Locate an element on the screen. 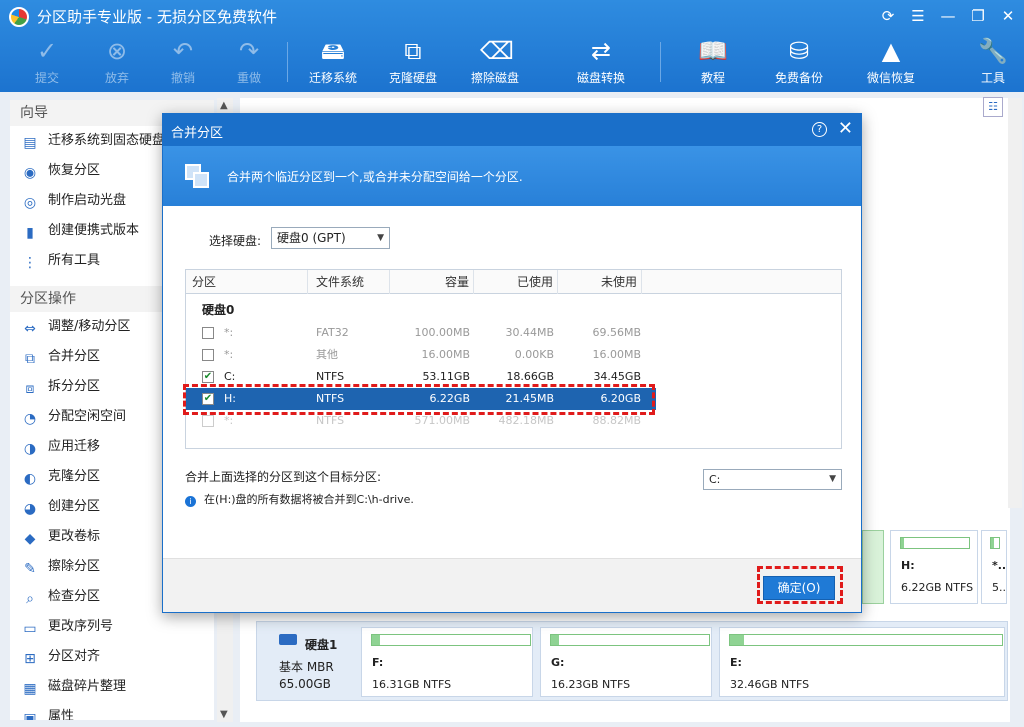 Image resolution: width=1024 pixels, height=727 pixels. scroll-up-icon: ▲ is located at coordinates (224, 105).